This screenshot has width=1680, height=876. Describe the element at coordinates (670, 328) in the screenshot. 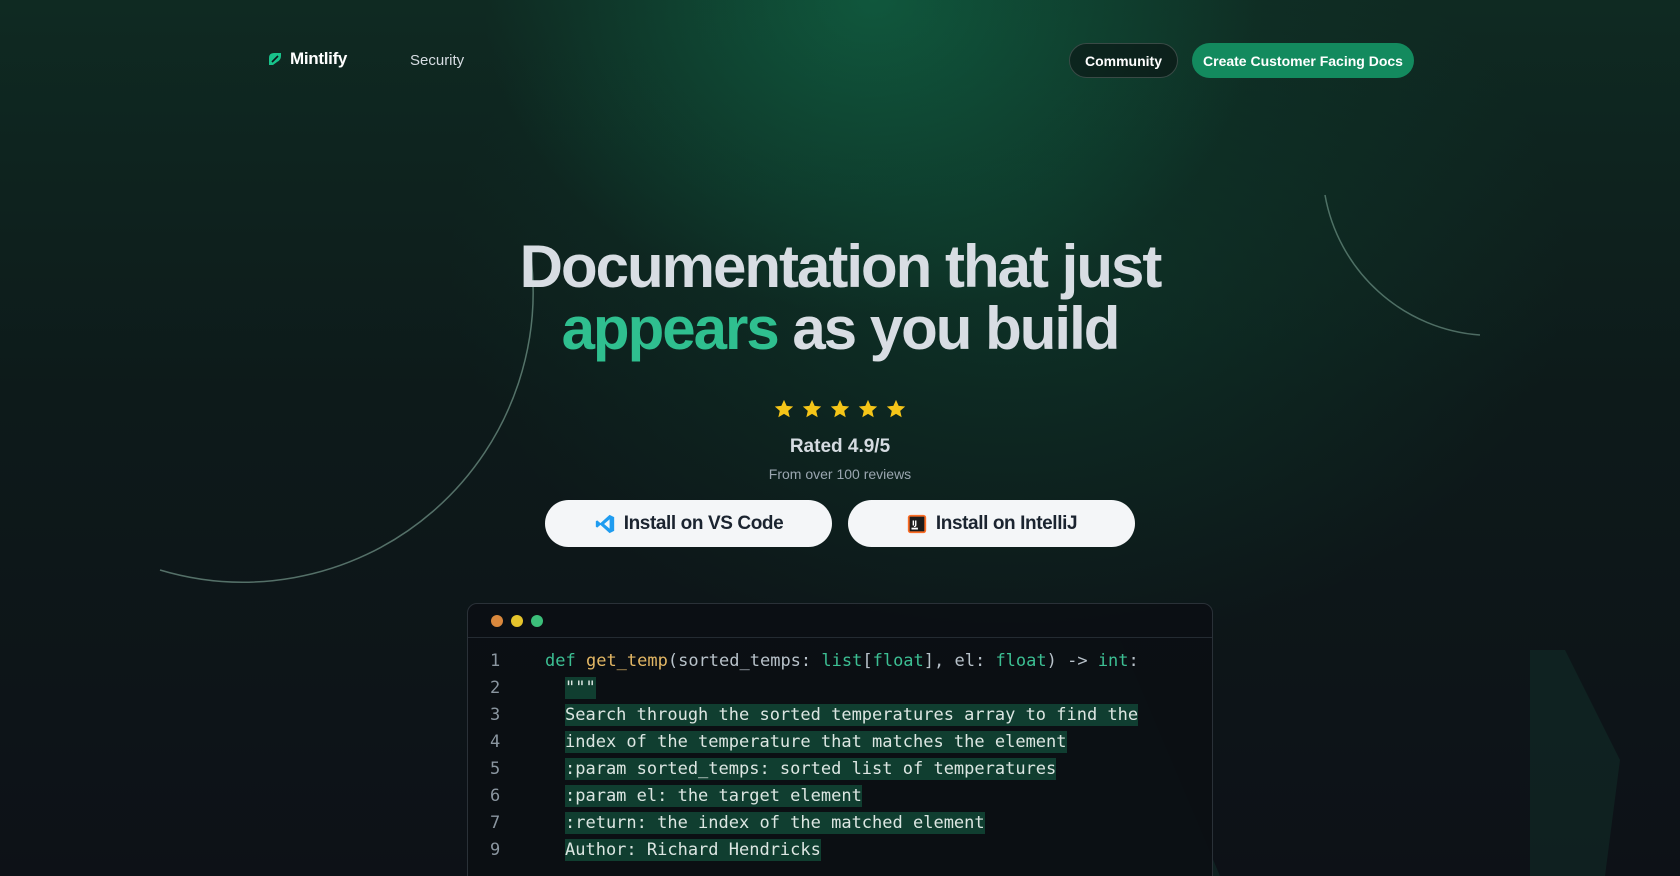

I see `hero-accent-word: appears` at that location.